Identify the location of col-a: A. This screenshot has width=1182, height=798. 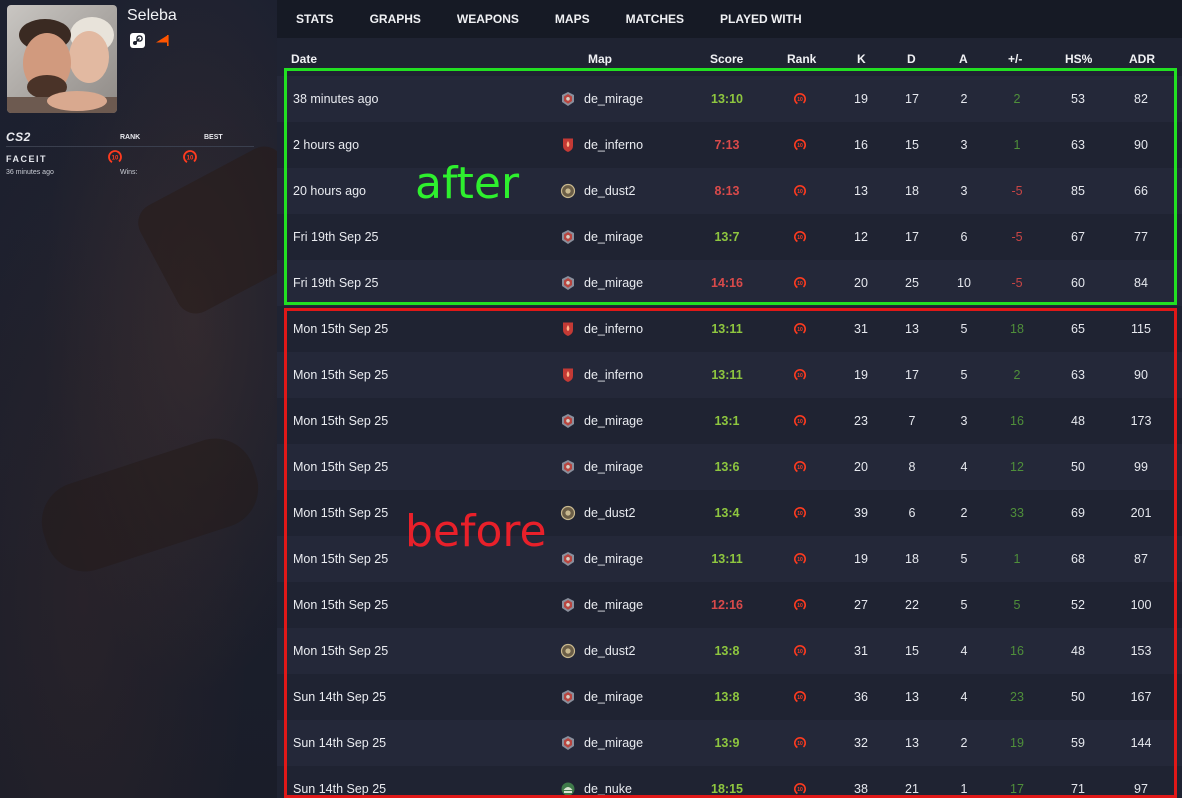
(963, 59).